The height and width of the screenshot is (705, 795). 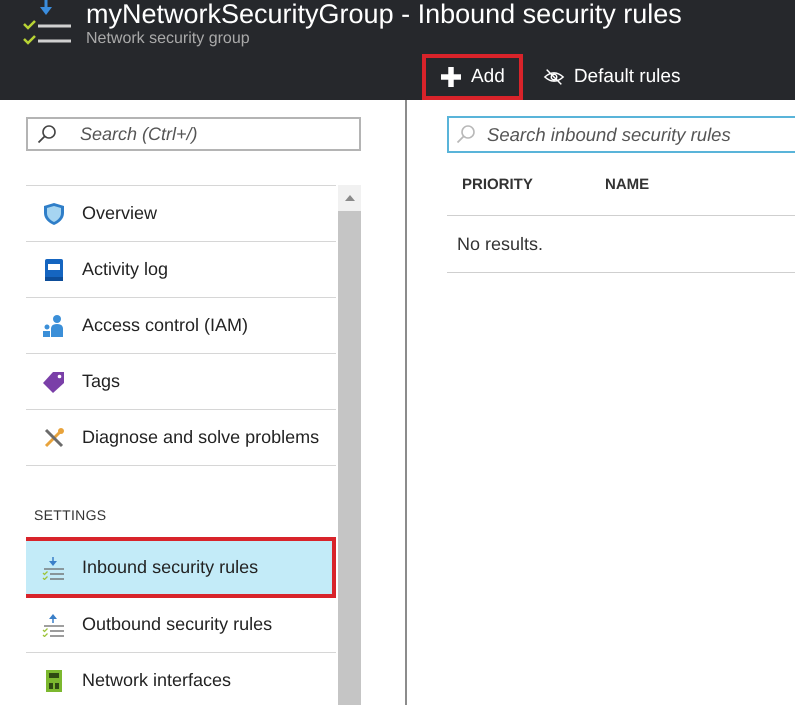 I want to click on list-down-arrow-icon, so click(x=54, y=568).